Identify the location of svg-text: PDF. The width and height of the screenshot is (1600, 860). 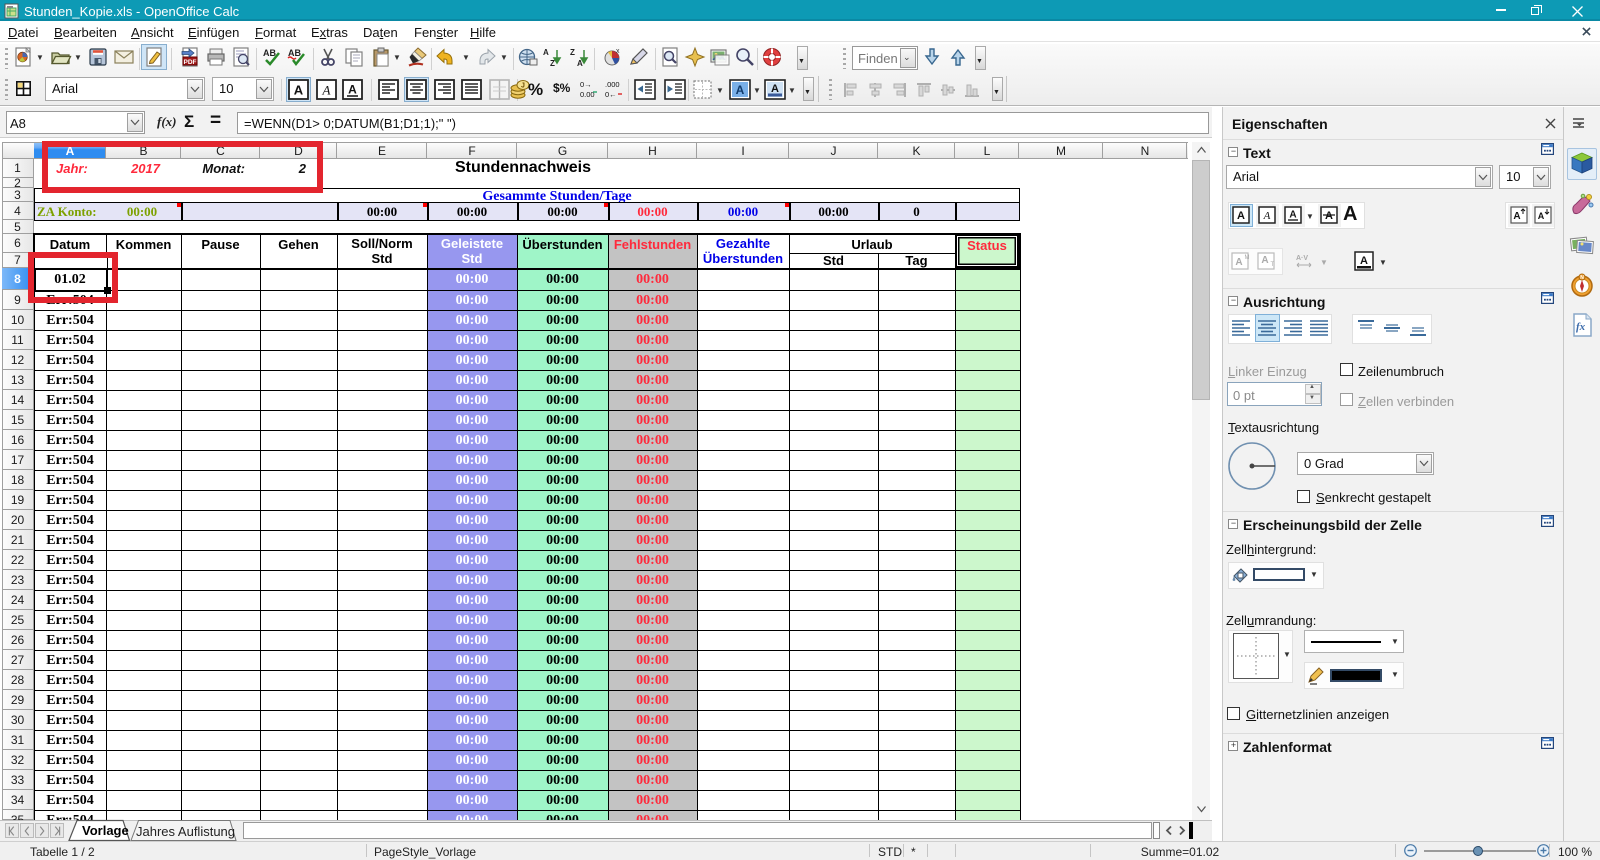
(190, 62).